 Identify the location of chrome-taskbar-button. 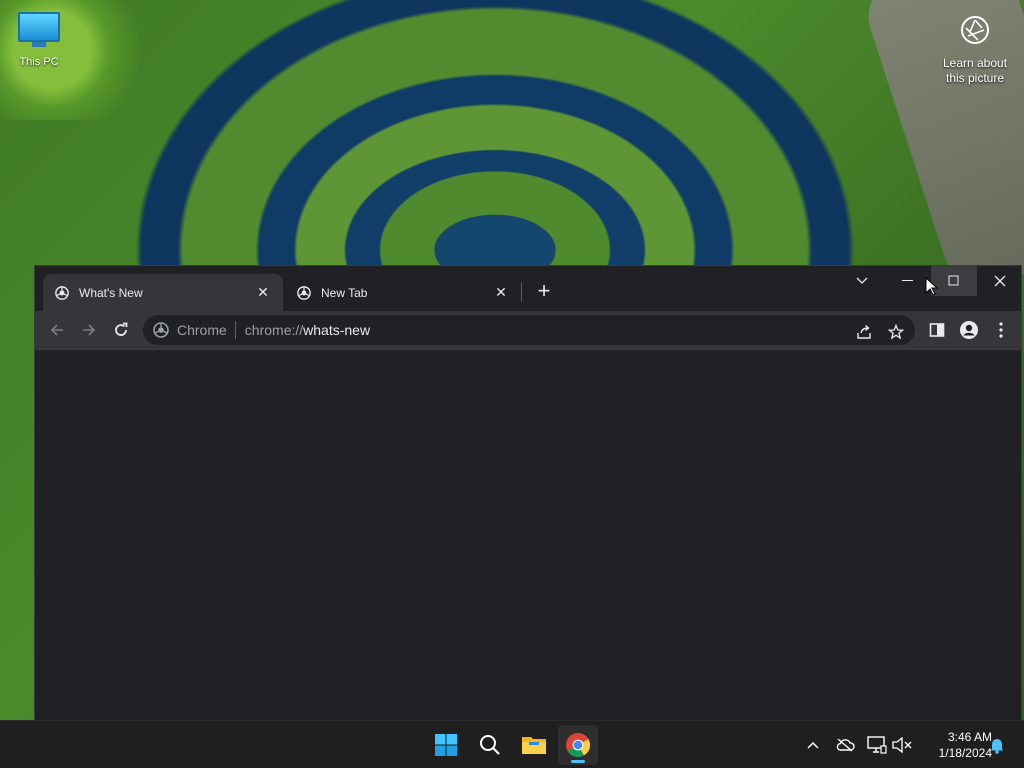
(578, 745).